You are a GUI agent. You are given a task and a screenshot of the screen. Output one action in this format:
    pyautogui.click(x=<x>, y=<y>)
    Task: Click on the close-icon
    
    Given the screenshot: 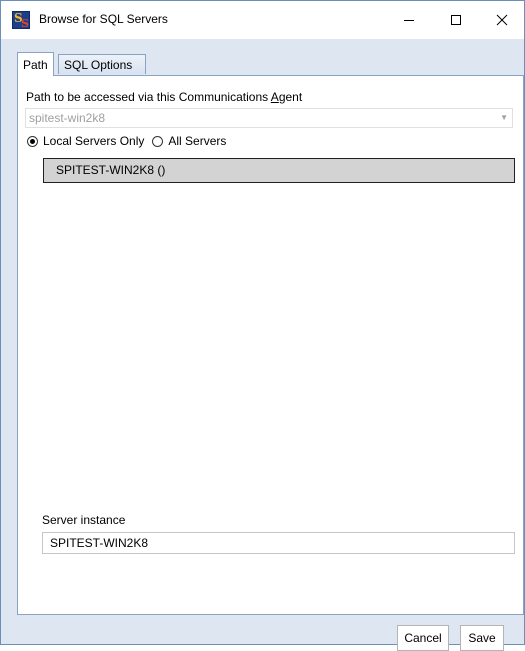 What is the action you would take?
    pyautogui.click(x=502, y=20)
    